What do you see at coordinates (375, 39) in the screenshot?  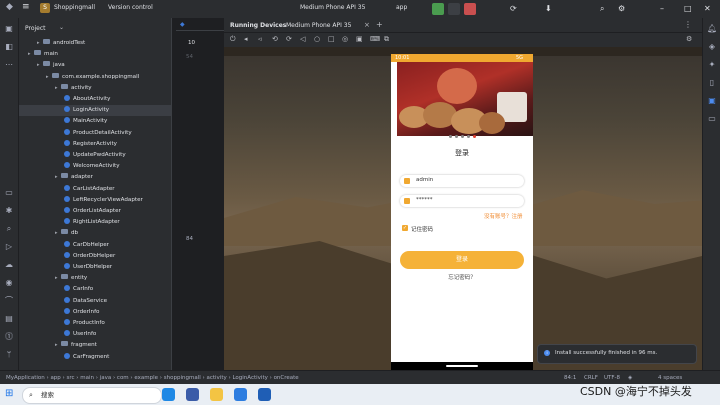 I see `keyboard-icon: ⌨` at bounding box center [375, 39].